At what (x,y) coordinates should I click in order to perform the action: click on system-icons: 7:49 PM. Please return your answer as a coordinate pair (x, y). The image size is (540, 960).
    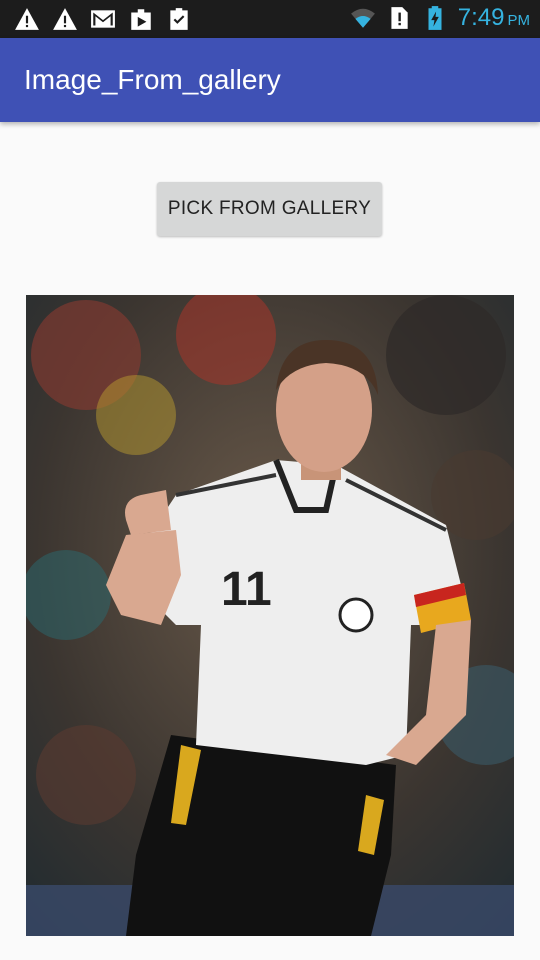
    Looking at the image, I should click on (440, 18).